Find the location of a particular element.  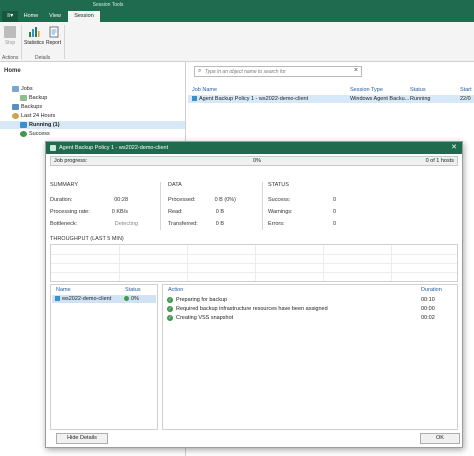

backups-icon is located at coordinates (15, 106).